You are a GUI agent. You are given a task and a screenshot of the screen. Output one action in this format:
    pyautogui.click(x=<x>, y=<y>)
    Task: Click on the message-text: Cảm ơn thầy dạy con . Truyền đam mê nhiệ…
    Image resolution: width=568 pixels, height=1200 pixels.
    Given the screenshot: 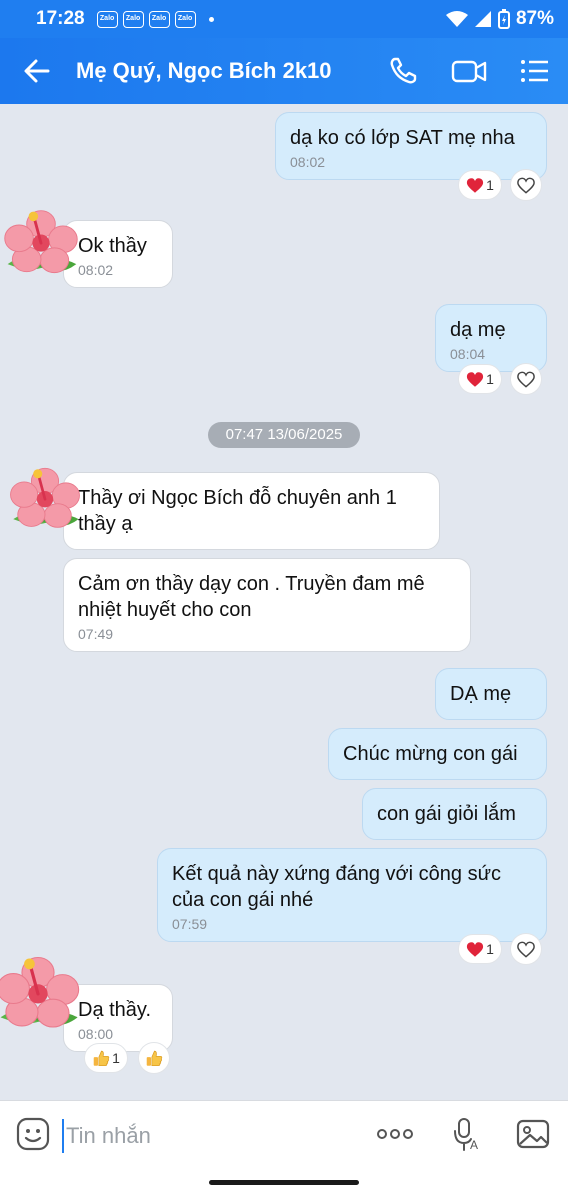 What is the action you would take?
    pyautogui.click(x=251, y=597)
    